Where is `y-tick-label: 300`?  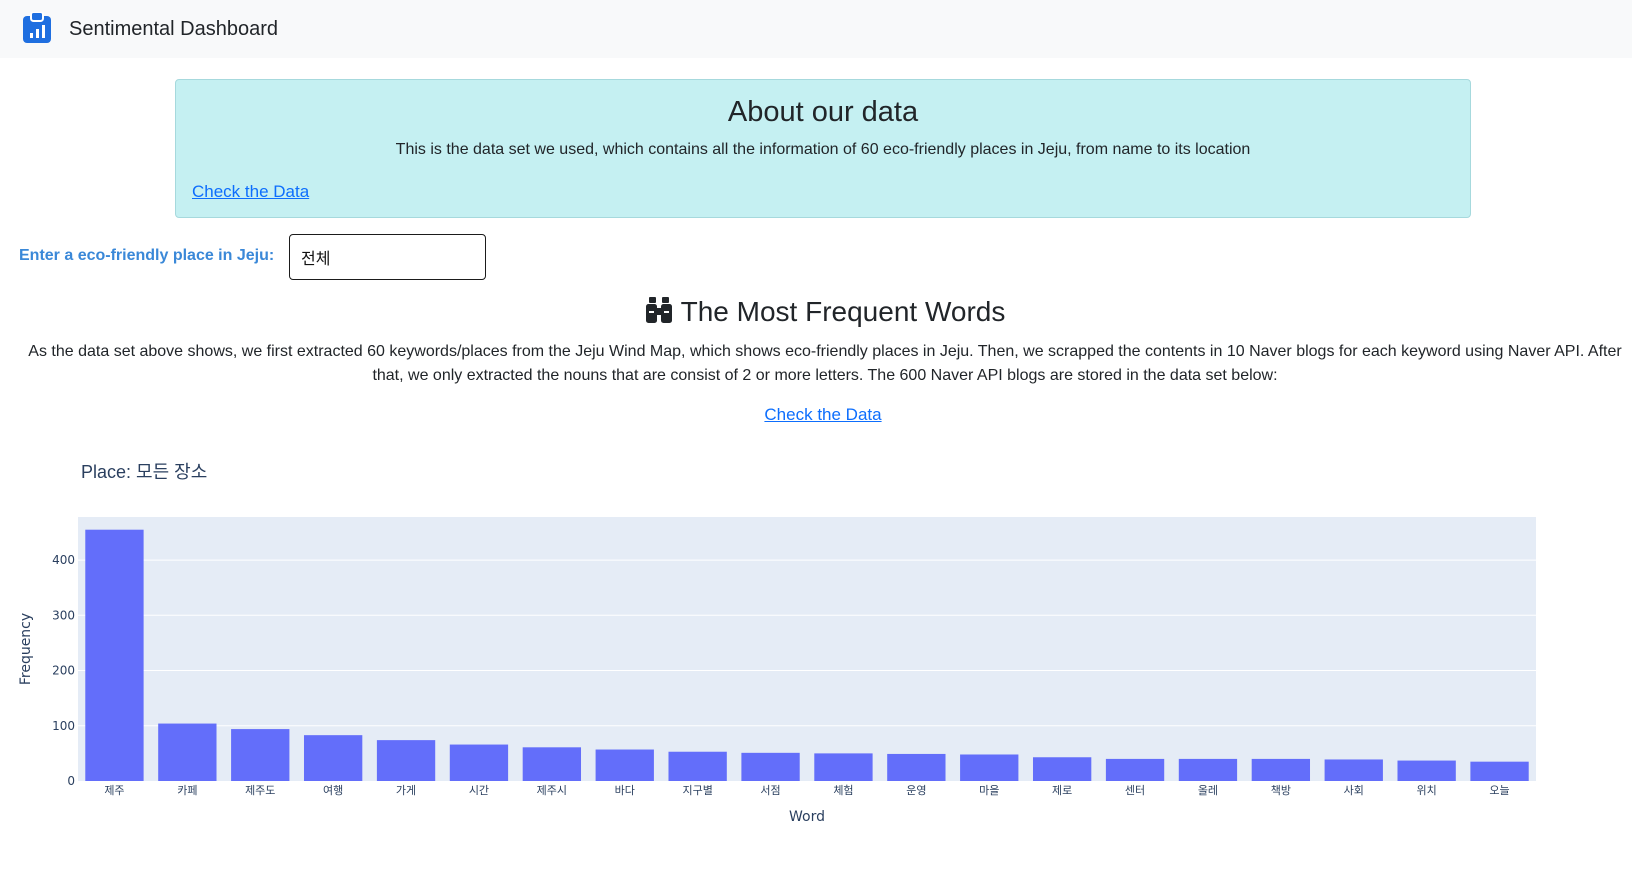
y-tick-label: 300 is located at coordinates (63, 615).